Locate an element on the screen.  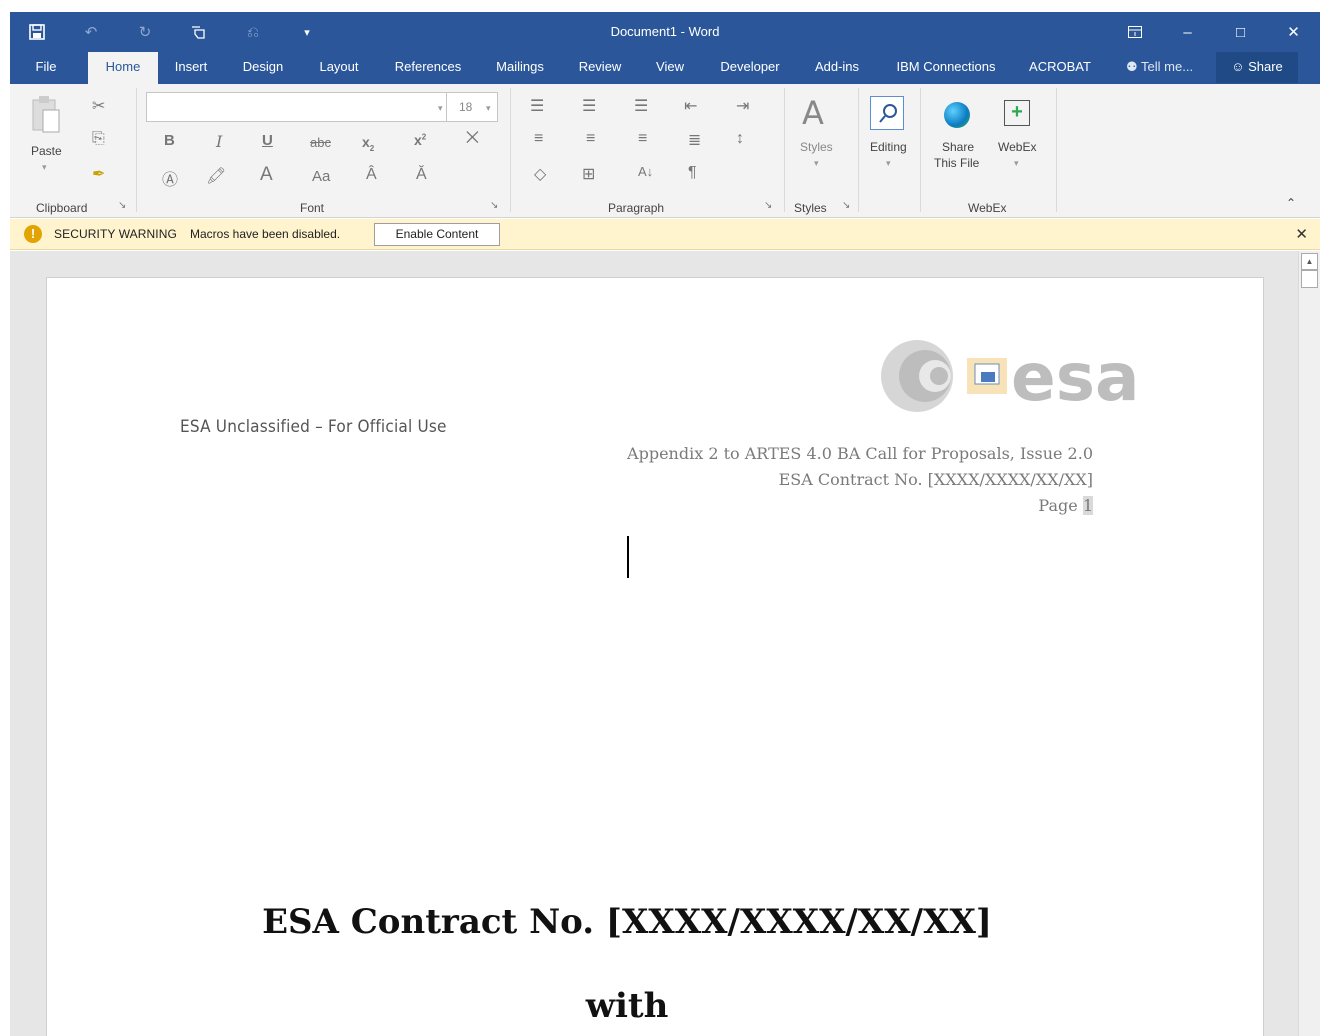
search-icon is located at coordinates (887, 113).